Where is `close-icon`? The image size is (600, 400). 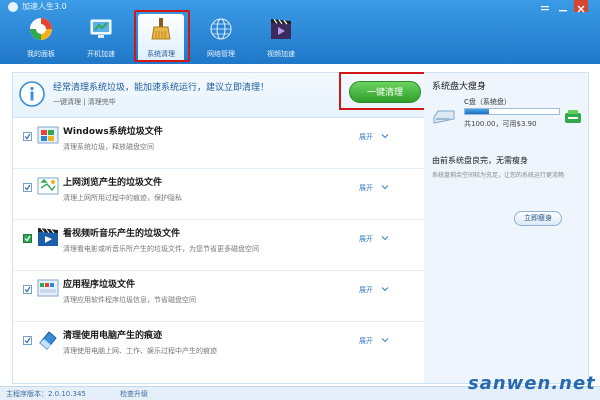
close-icon is located at coordinates (581, 6).